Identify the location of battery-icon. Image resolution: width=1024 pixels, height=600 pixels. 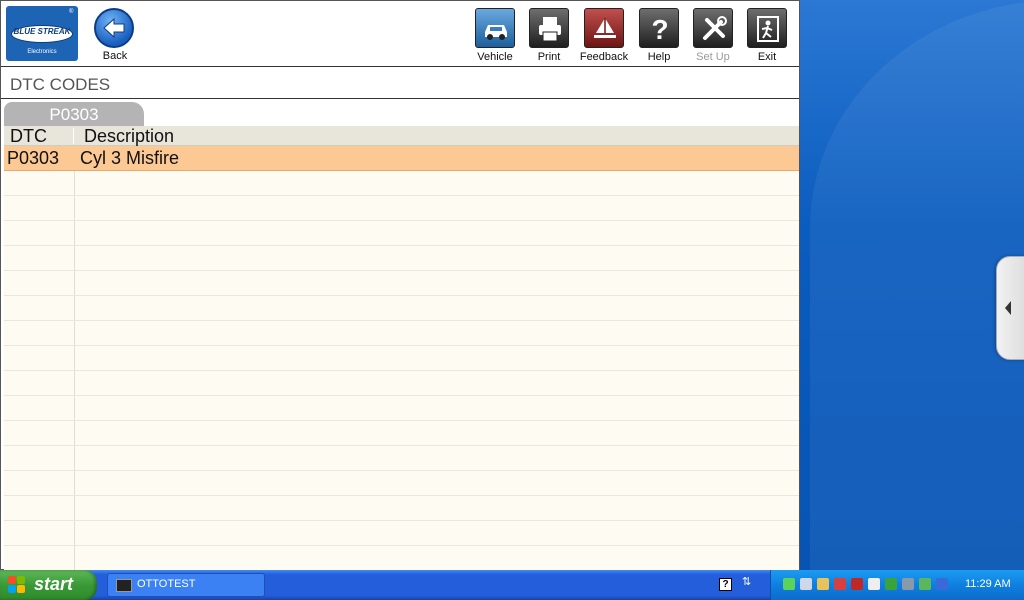
(942, 584).